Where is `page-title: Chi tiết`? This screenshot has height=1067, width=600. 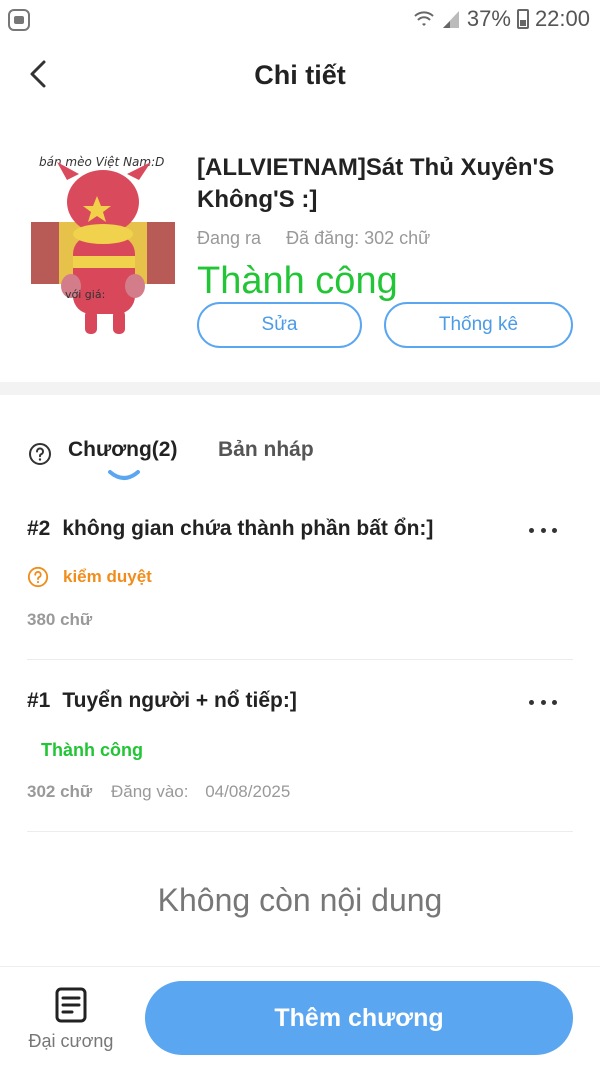 page-title: Chi tiết is located at coordinates (300, 75).